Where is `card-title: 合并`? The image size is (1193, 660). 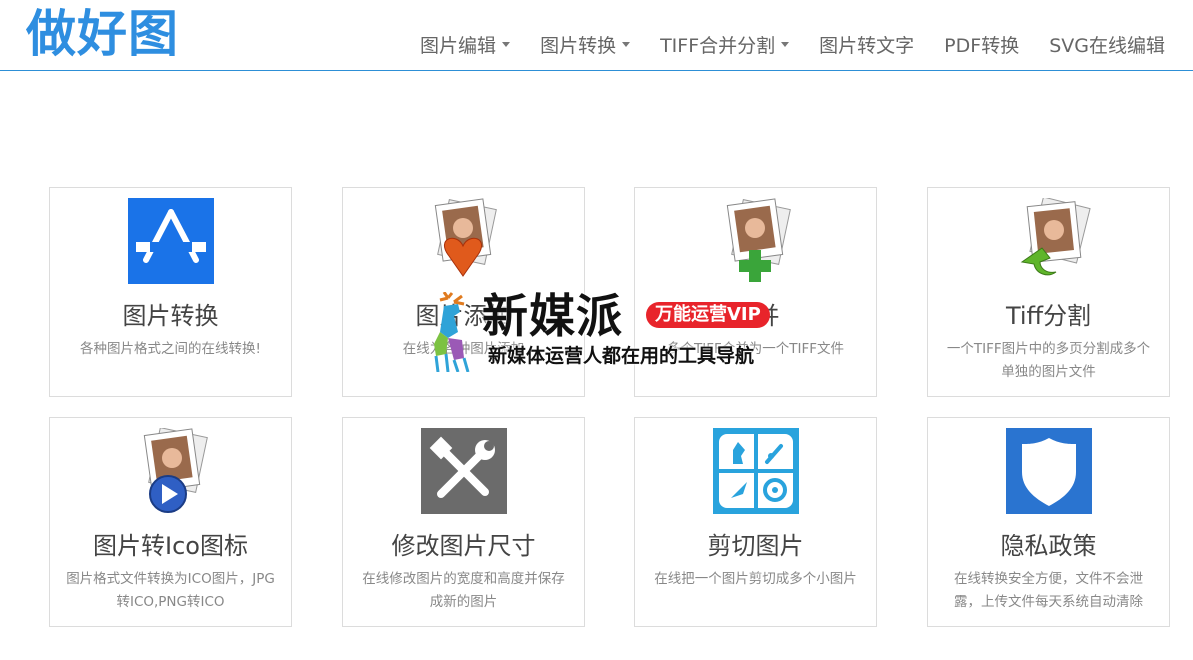 card-title: 合并 is located at coordinates (755, 316).